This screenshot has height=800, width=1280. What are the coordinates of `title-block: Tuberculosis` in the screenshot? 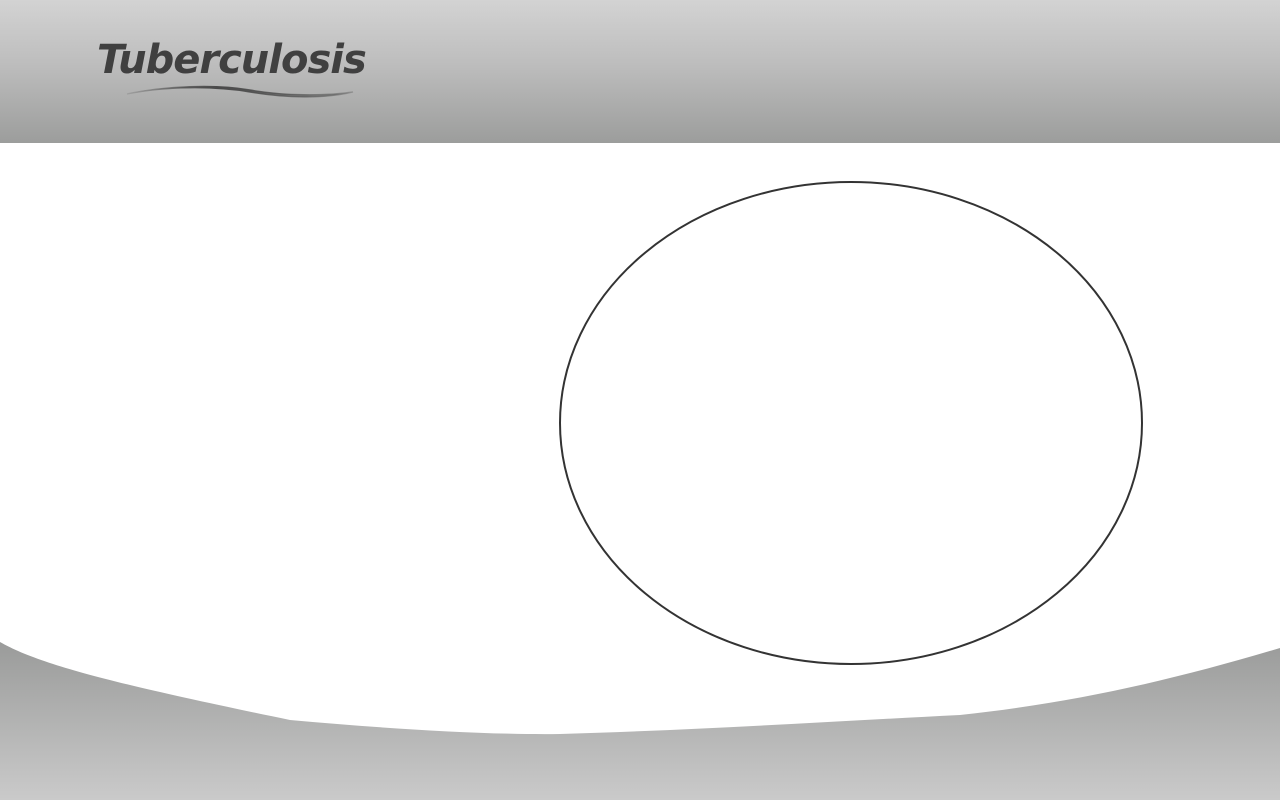 It's located at (237, 71).